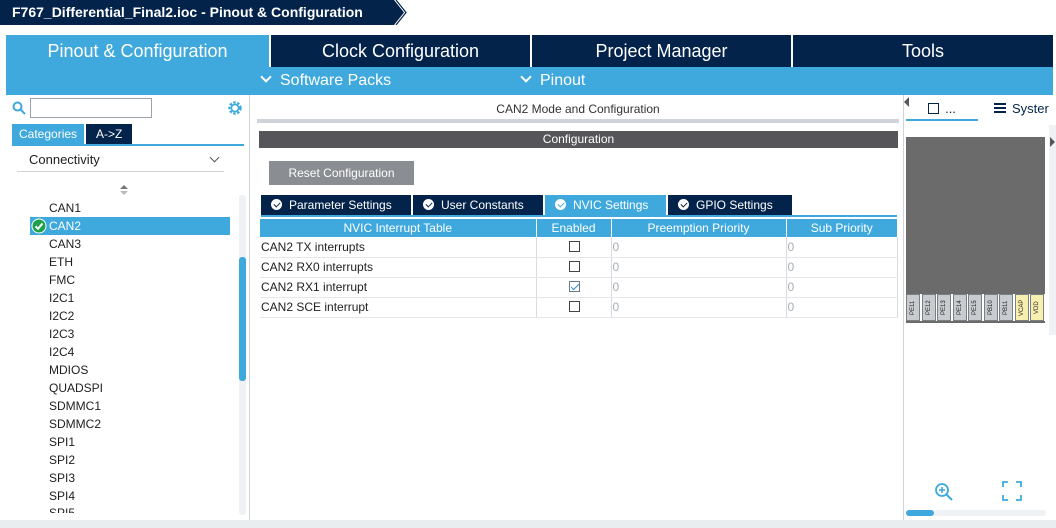 The width and height of the screenshot is (1056, 528). What do you see at coordinates (130, 298) in the screenshot?
I see `list-item-i2c1: I2C1` at bounding box center [130, 298].